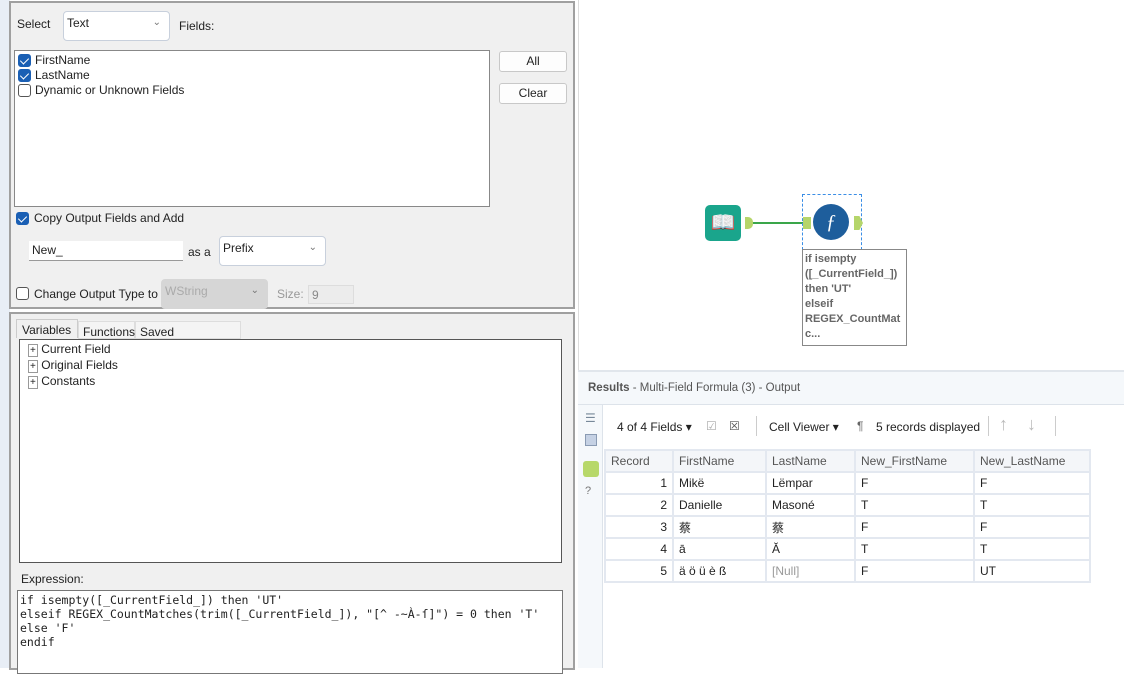 This screenshot has width=1124, height=674. What do you see at coordinates (22, 293) in the screenshot?
I see `change-type-checkbox` at bounding box center [22, 293].